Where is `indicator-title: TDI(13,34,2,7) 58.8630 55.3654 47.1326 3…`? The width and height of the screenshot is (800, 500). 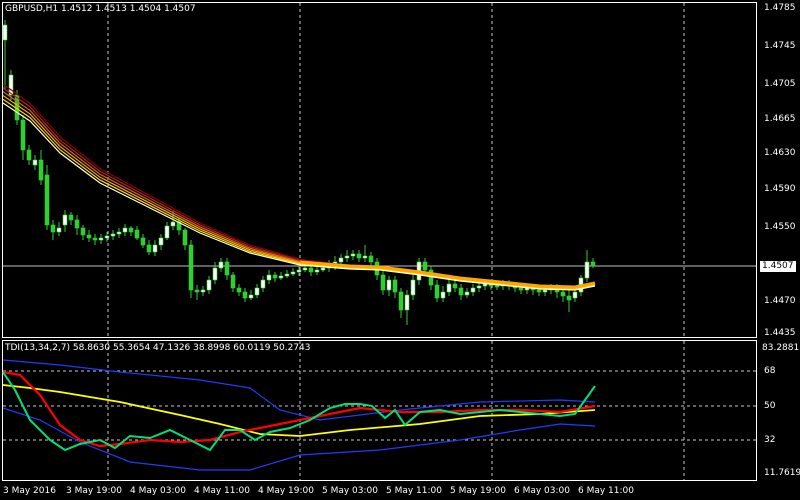
indicator-title: TDI(13,34,2,7) 58.8630 55.3654 47.1326 3… is located at coordinates (158, 348).